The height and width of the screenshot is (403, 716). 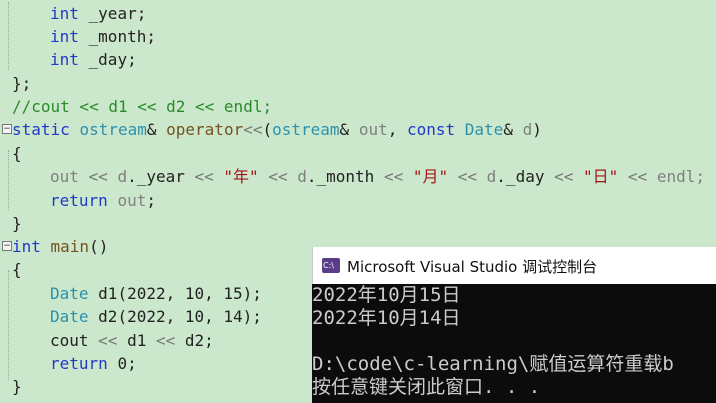 What do you see at coordinates (141, 340) in the screenshot?
I see `code-token: d1` at bounding box center [141, 340].